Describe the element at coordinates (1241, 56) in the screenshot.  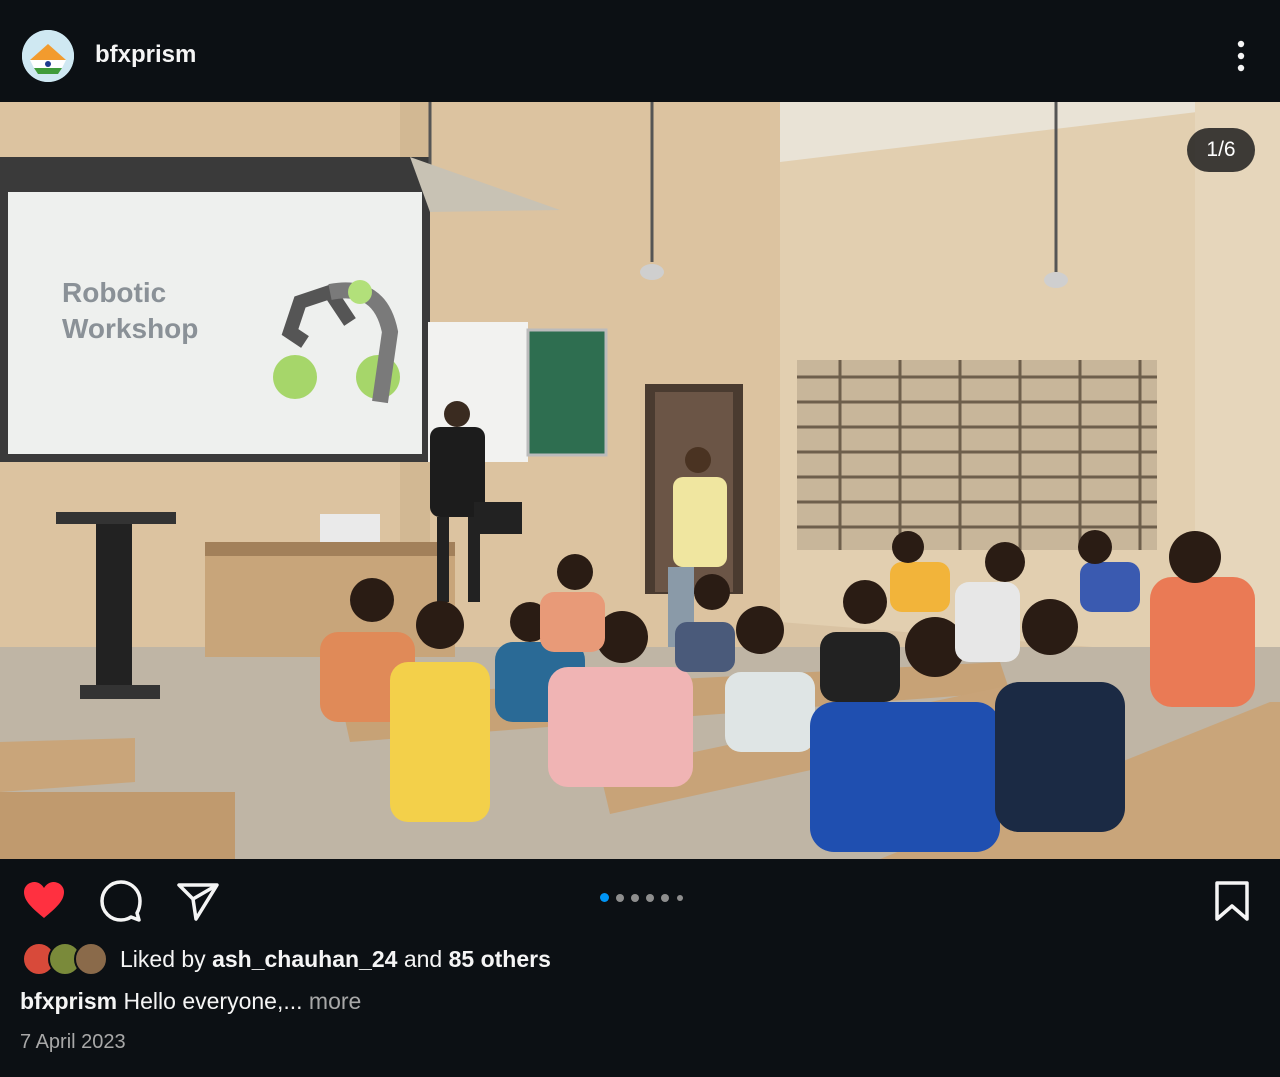
I see `more-options-icon` at that location.